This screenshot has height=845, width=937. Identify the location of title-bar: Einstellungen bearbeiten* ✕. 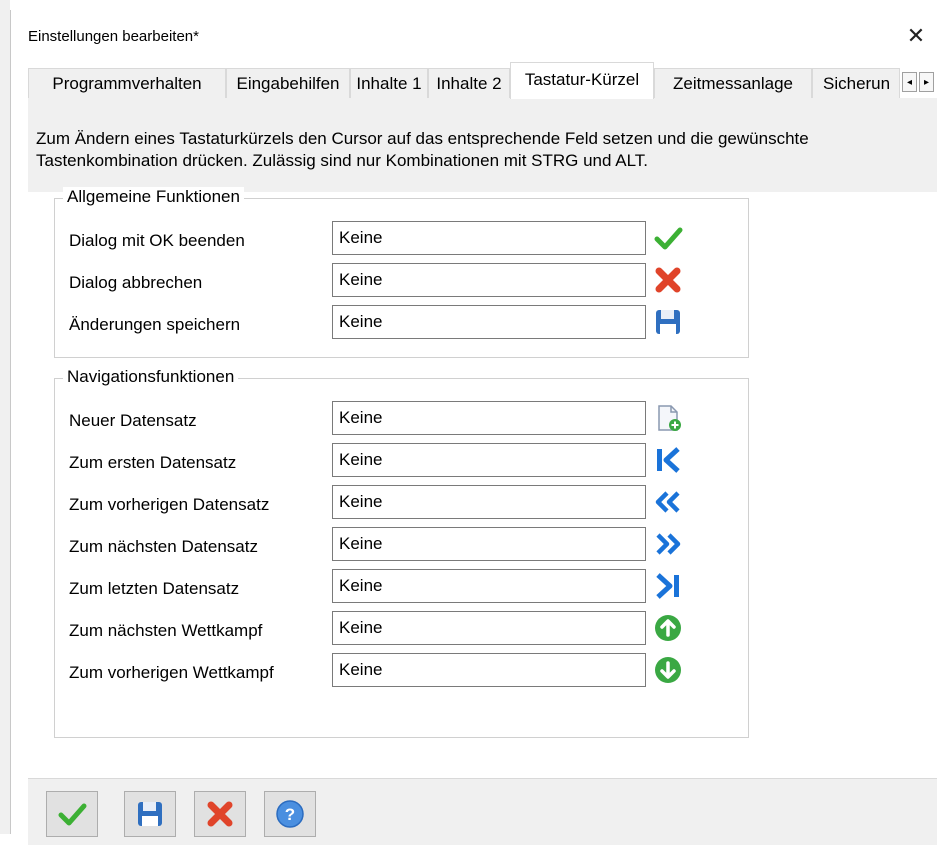
(474, 32).